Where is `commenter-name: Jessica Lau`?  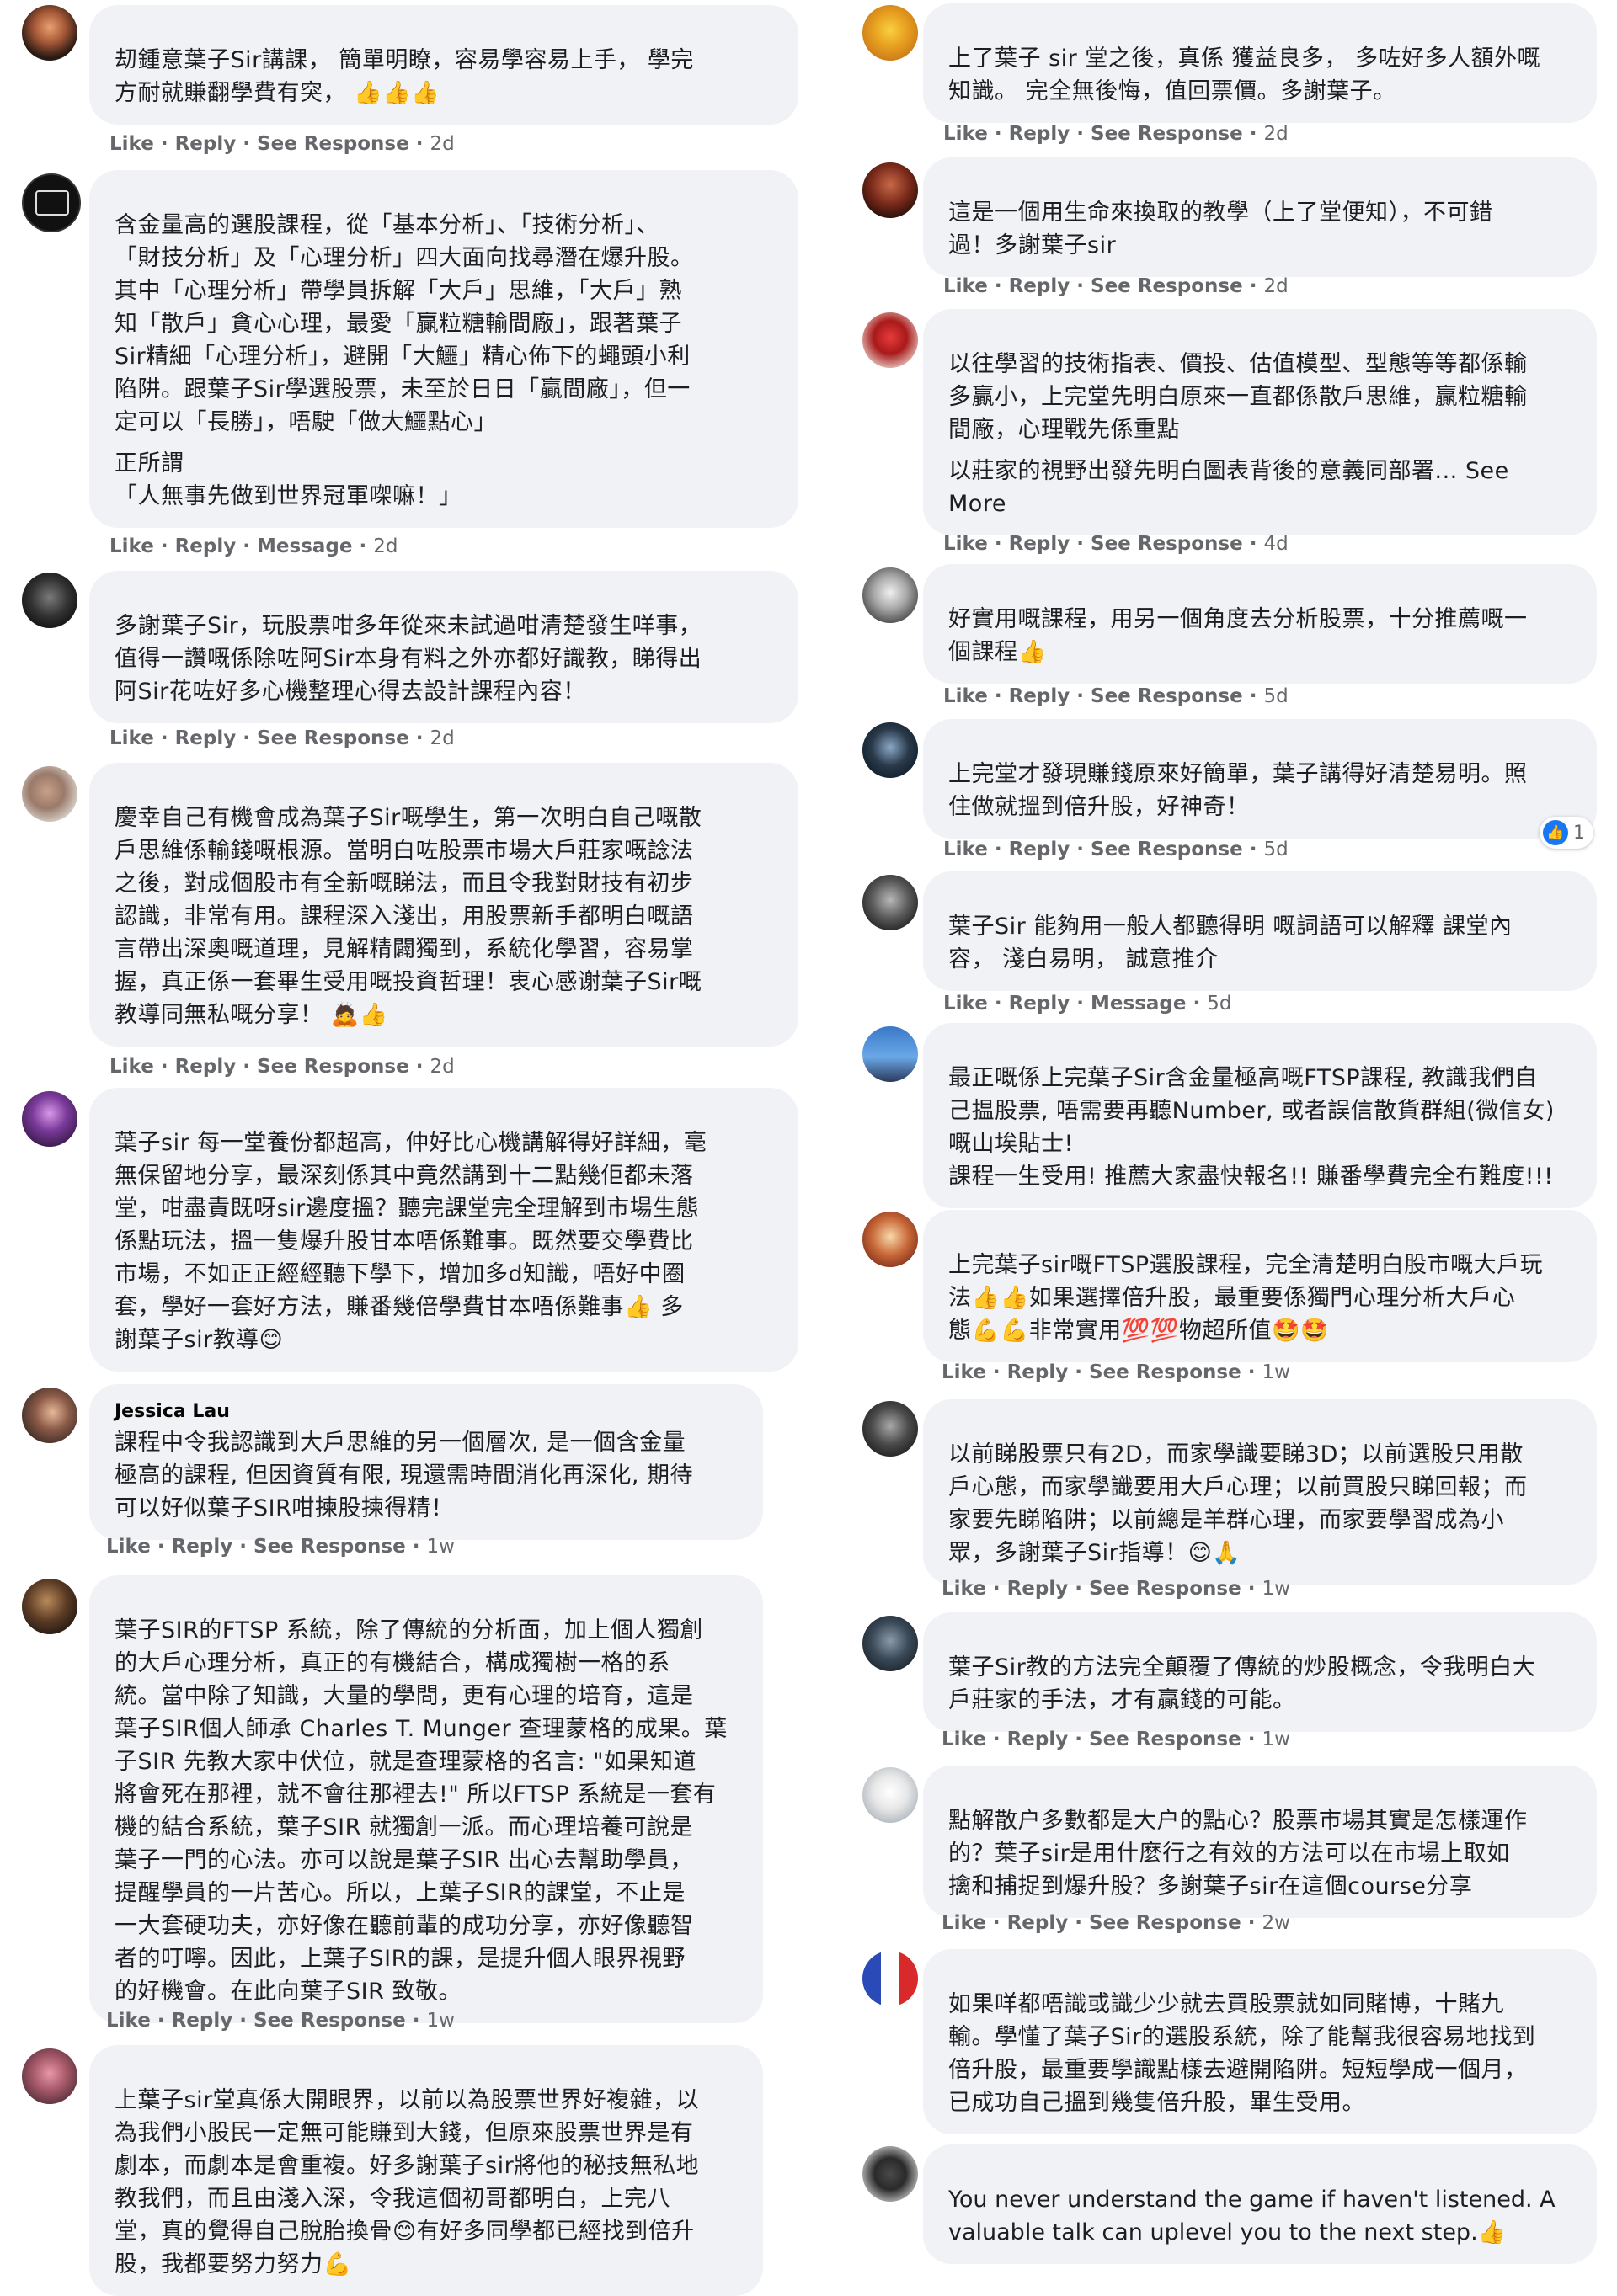 commenter-name: Jessica Lau is located at coordinates (426, 1412).